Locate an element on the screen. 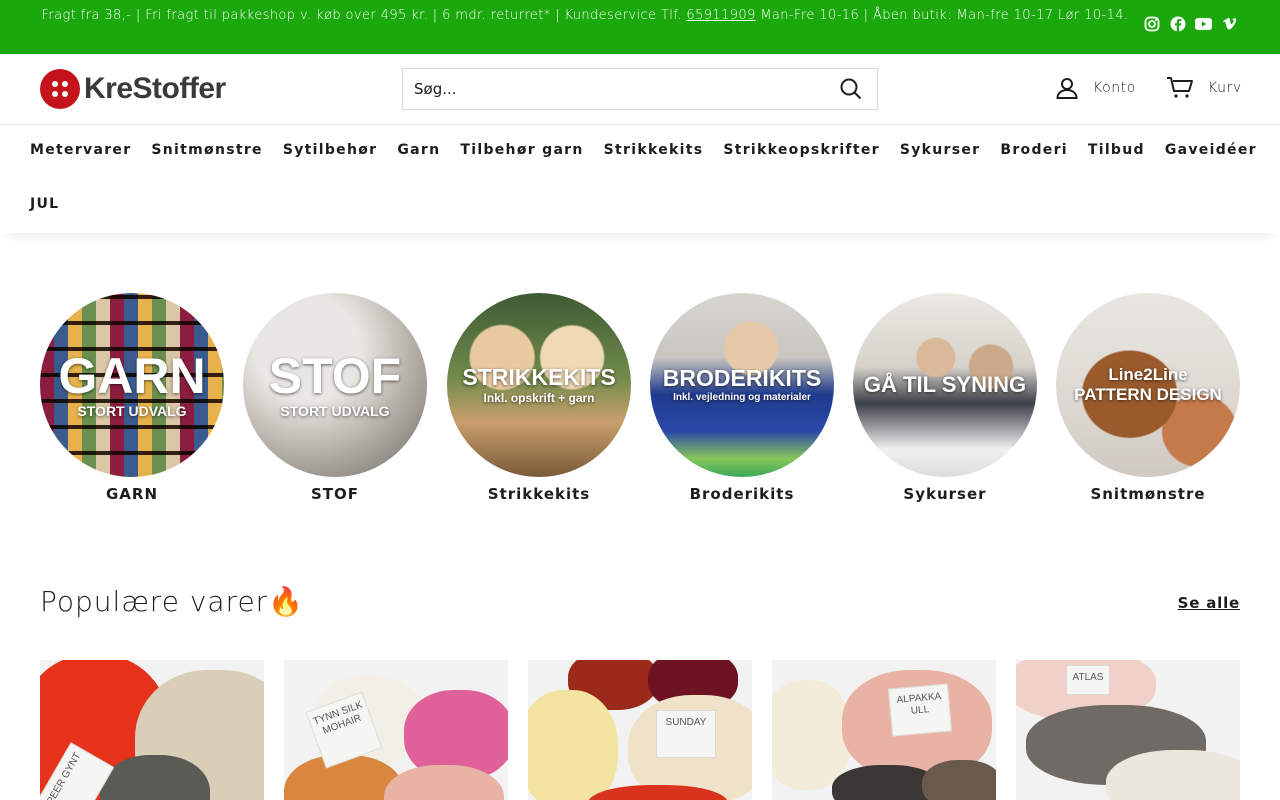 Image resolution: width=1280 pixels, height=800 pixels. nav-item-garn: Garn is located at coordinates (418, 150).